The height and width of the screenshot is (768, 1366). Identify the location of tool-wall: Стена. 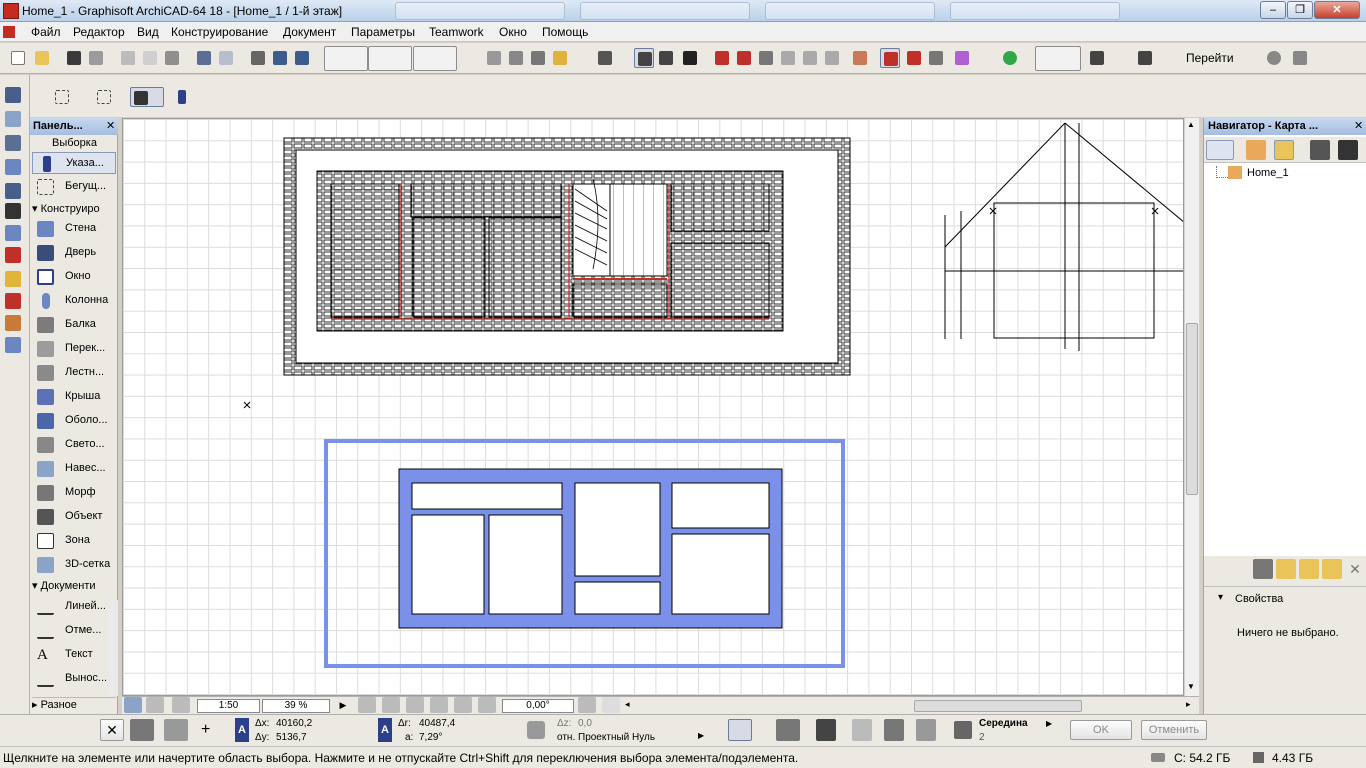
(74, 229).